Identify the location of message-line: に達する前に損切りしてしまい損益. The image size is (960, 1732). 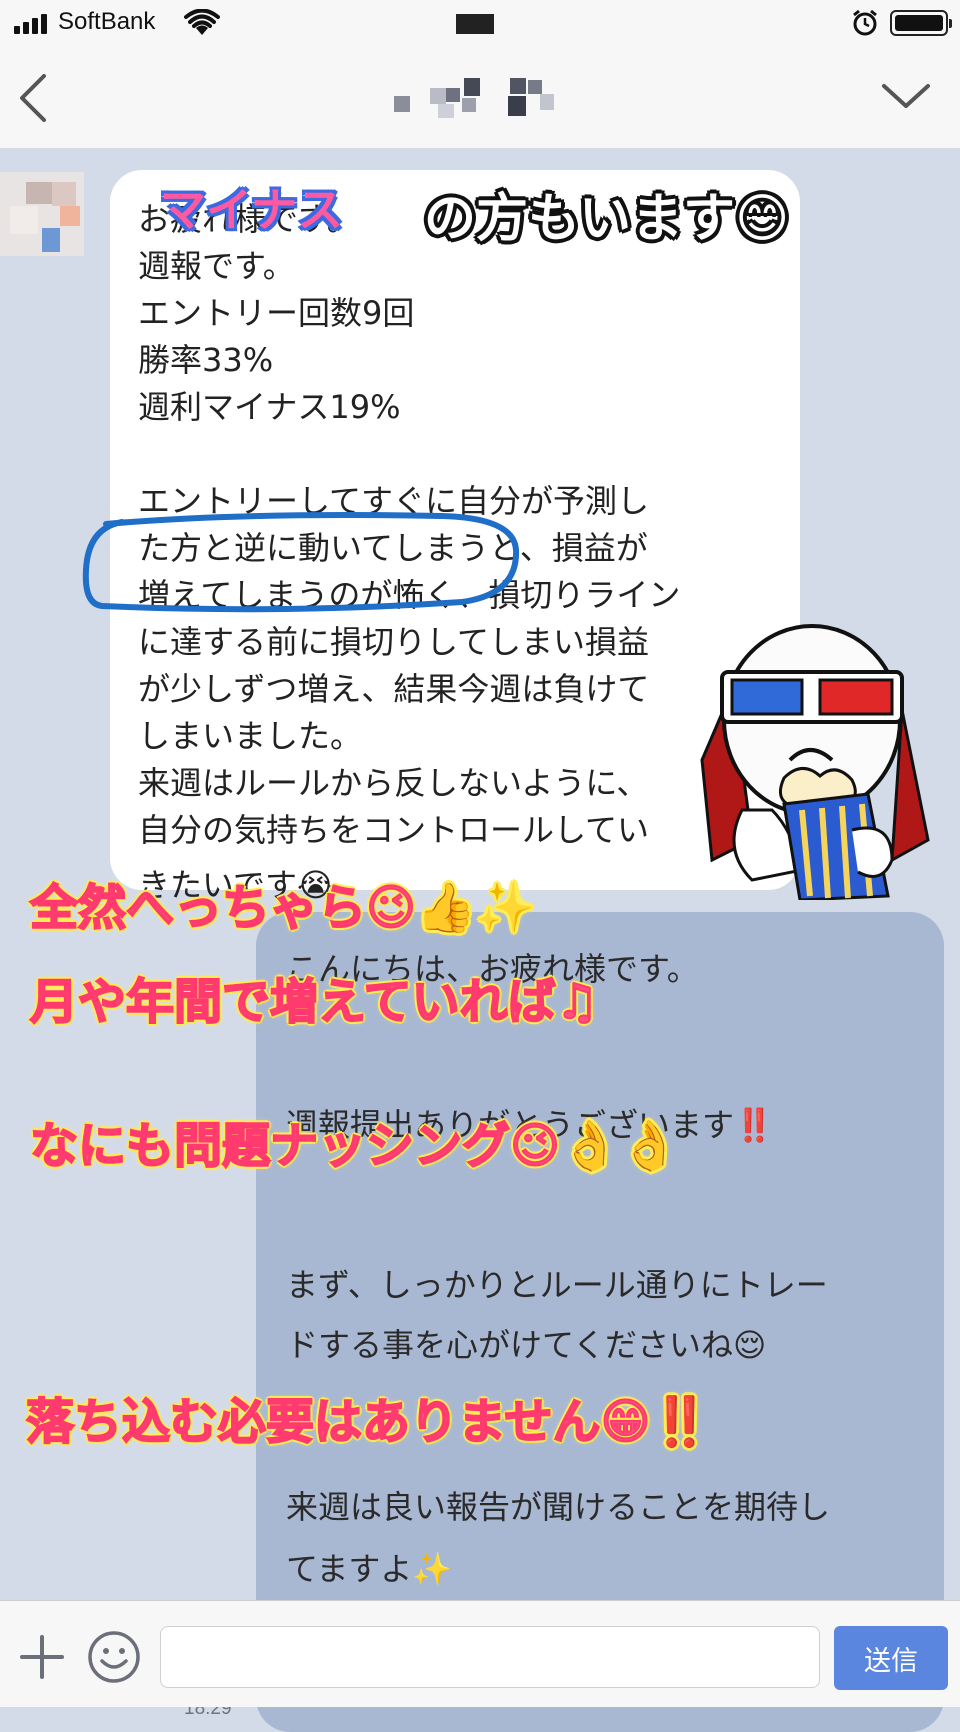
(394, 642).